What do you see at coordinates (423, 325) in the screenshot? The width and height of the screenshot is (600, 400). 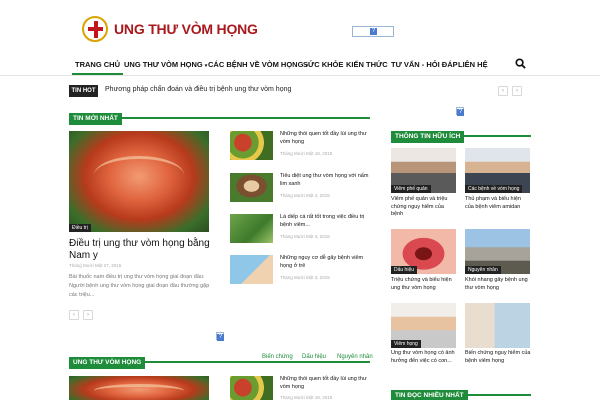 I see `useful-item-image: Viêm họng` at bounding box center [423, 325].